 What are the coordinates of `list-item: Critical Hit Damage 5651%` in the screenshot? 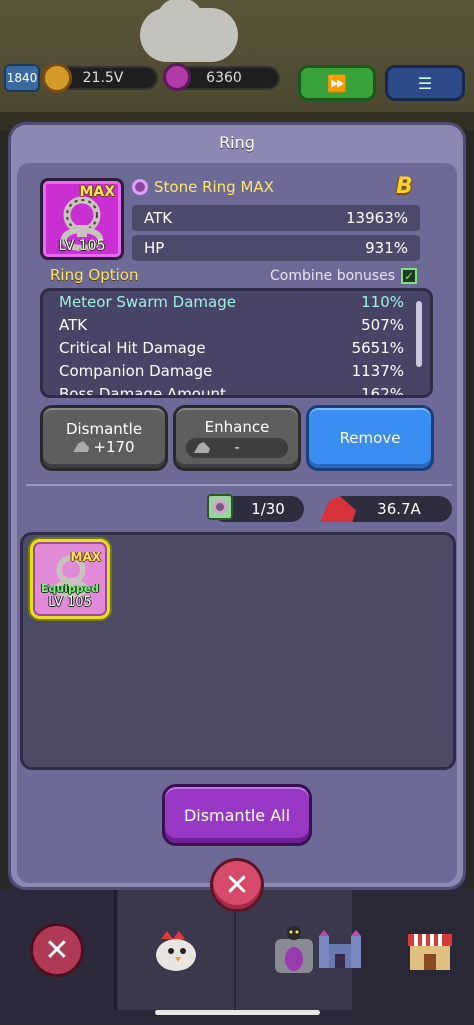 It's located at (231, 348).